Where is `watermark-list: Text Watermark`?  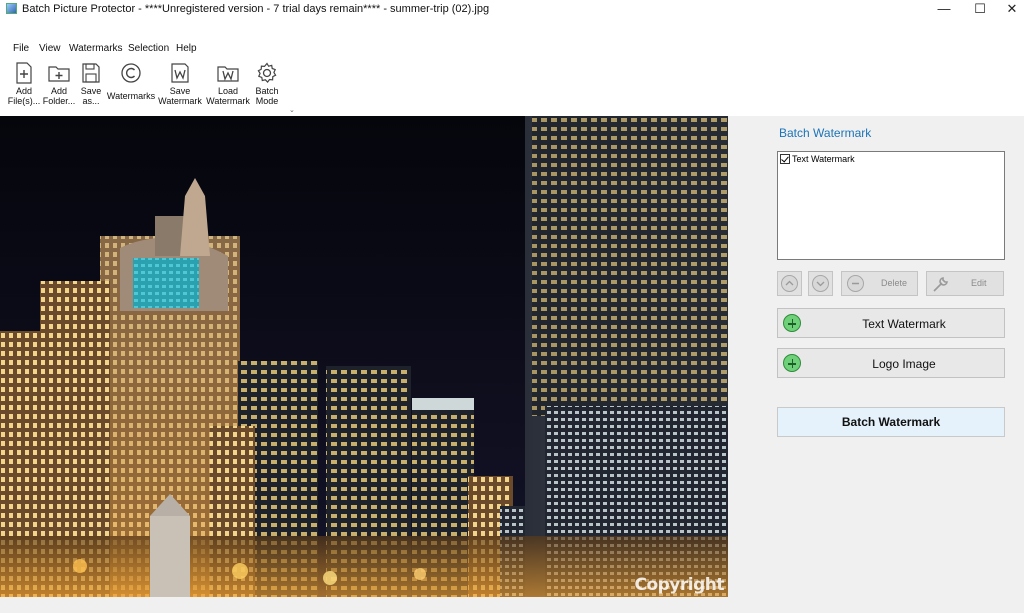 watermark-list: Text Watermark is located at coordinates (891, 205).